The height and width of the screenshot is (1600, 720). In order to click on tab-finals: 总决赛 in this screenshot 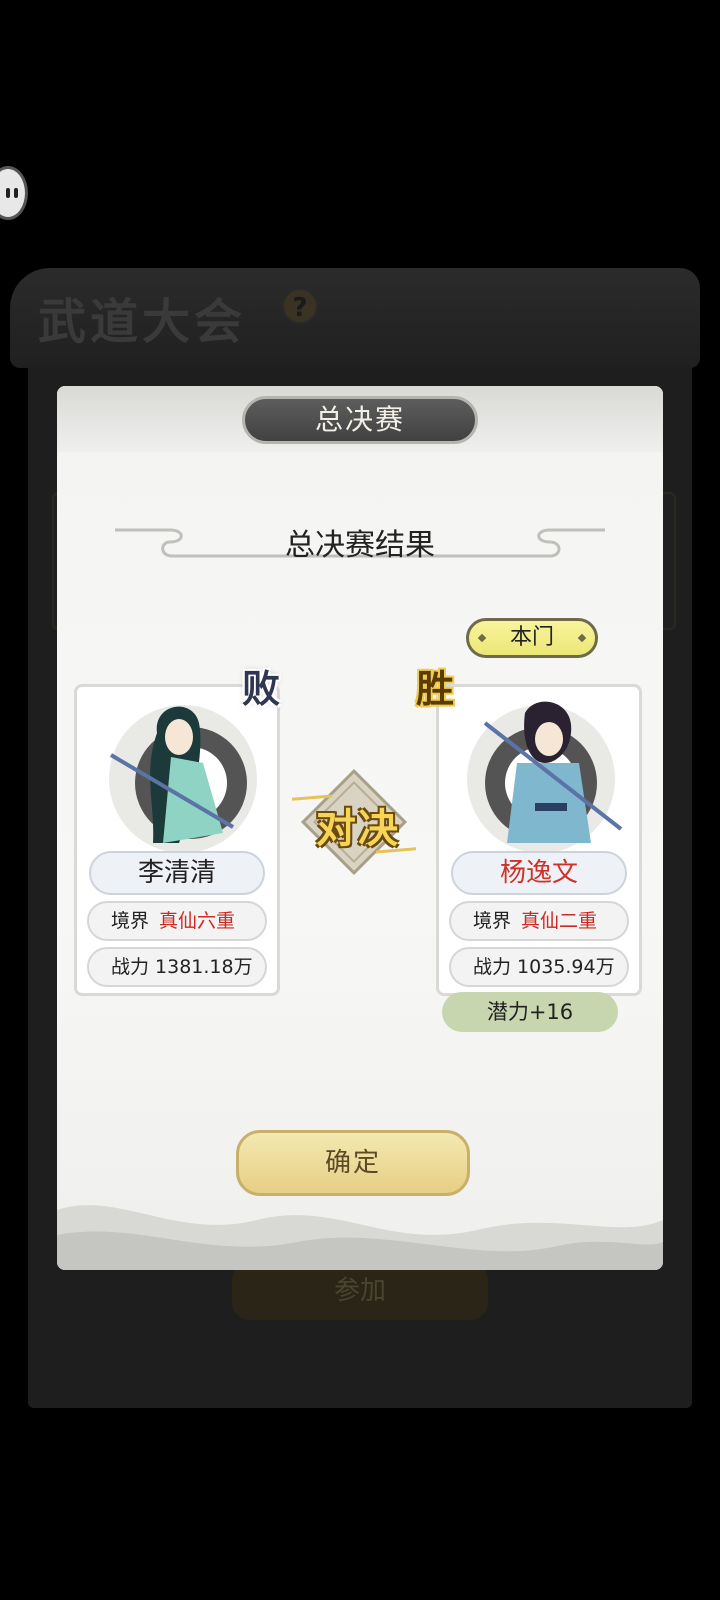, I will do `click(360, 420)`.